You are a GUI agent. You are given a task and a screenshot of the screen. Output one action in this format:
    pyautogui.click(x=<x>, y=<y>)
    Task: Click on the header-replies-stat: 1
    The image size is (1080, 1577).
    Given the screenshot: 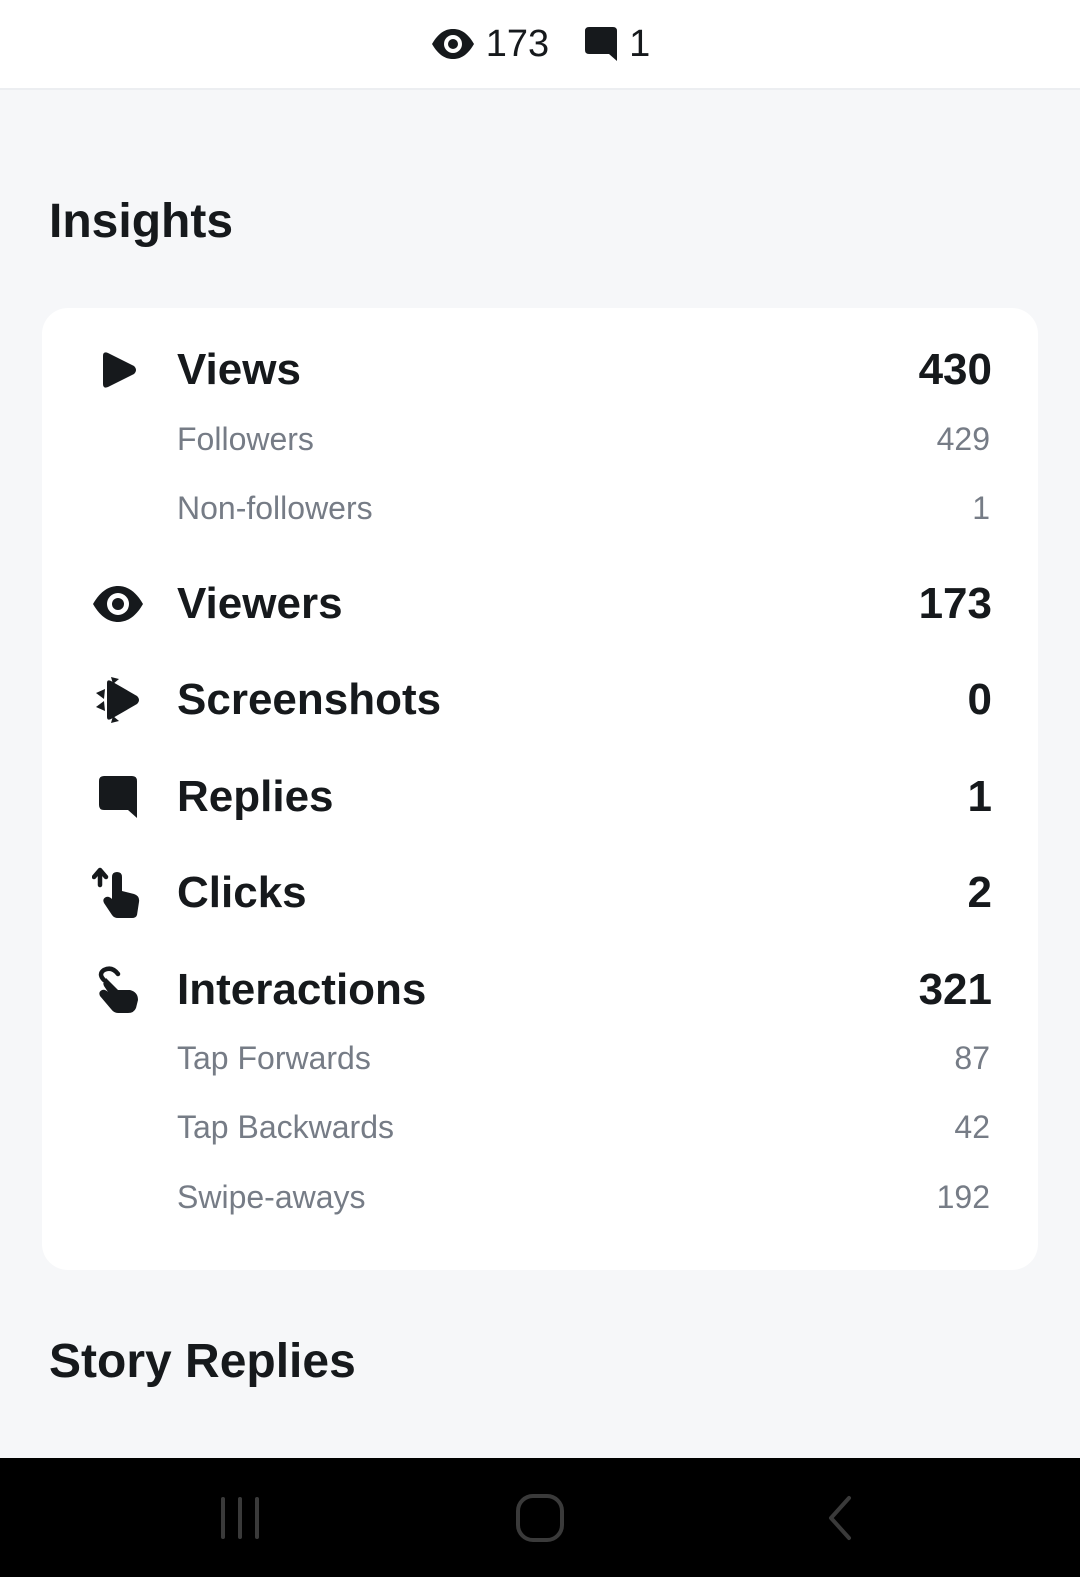 What is the action you would take?
    pyautogui.click(x=616, y=44)
    